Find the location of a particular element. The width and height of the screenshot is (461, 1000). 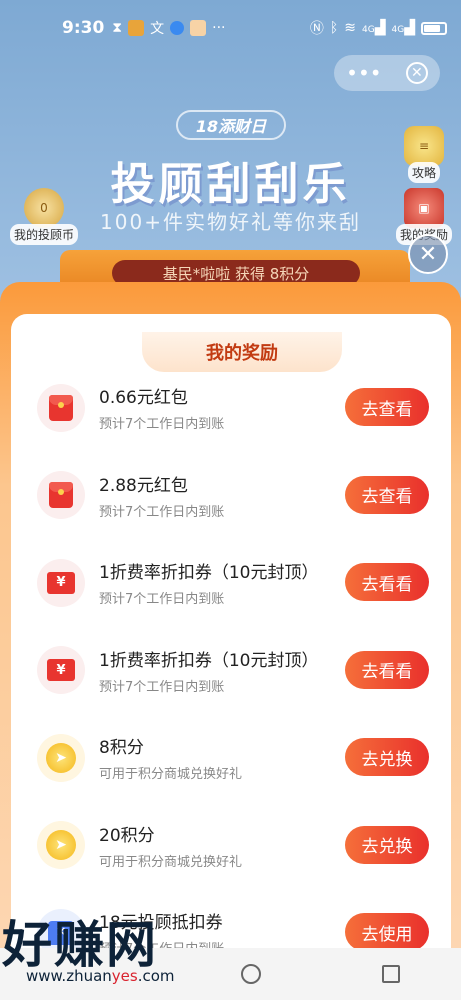

list-item: ➤ 8积分 可用于积分商城兑换好礼 去兑换 is located at coordinates (231, 758).